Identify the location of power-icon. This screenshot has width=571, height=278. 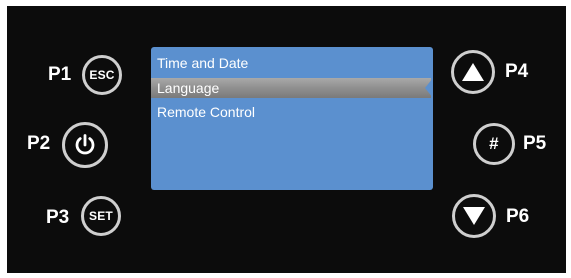
(85, 144).